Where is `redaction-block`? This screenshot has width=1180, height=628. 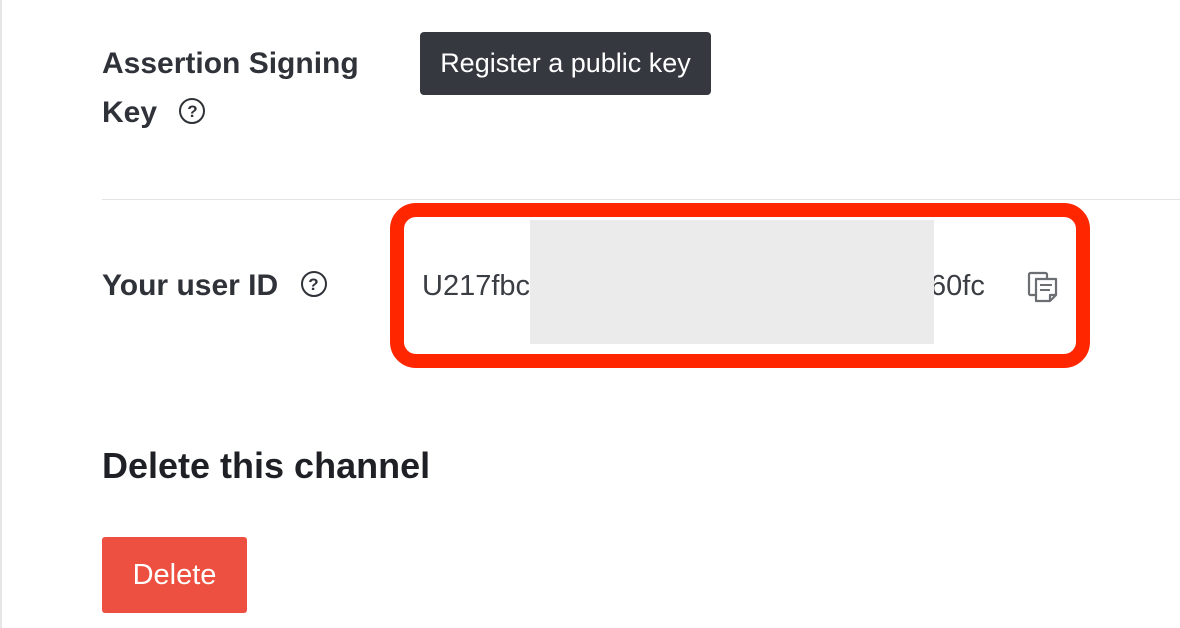 redaction-block is located at coordinates (732, 282).